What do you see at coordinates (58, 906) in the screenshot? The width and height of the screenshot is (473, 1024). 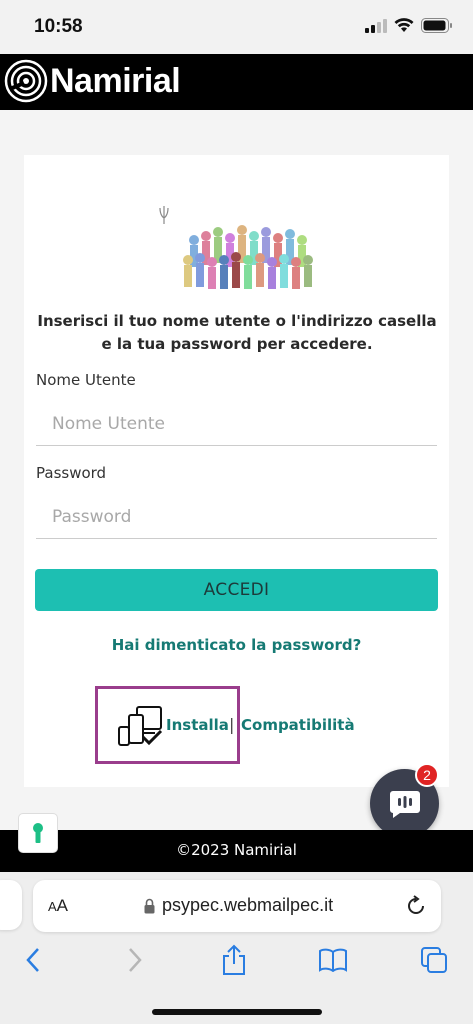 I see `page-settings-button: AA` at bounding box center [58, 906].